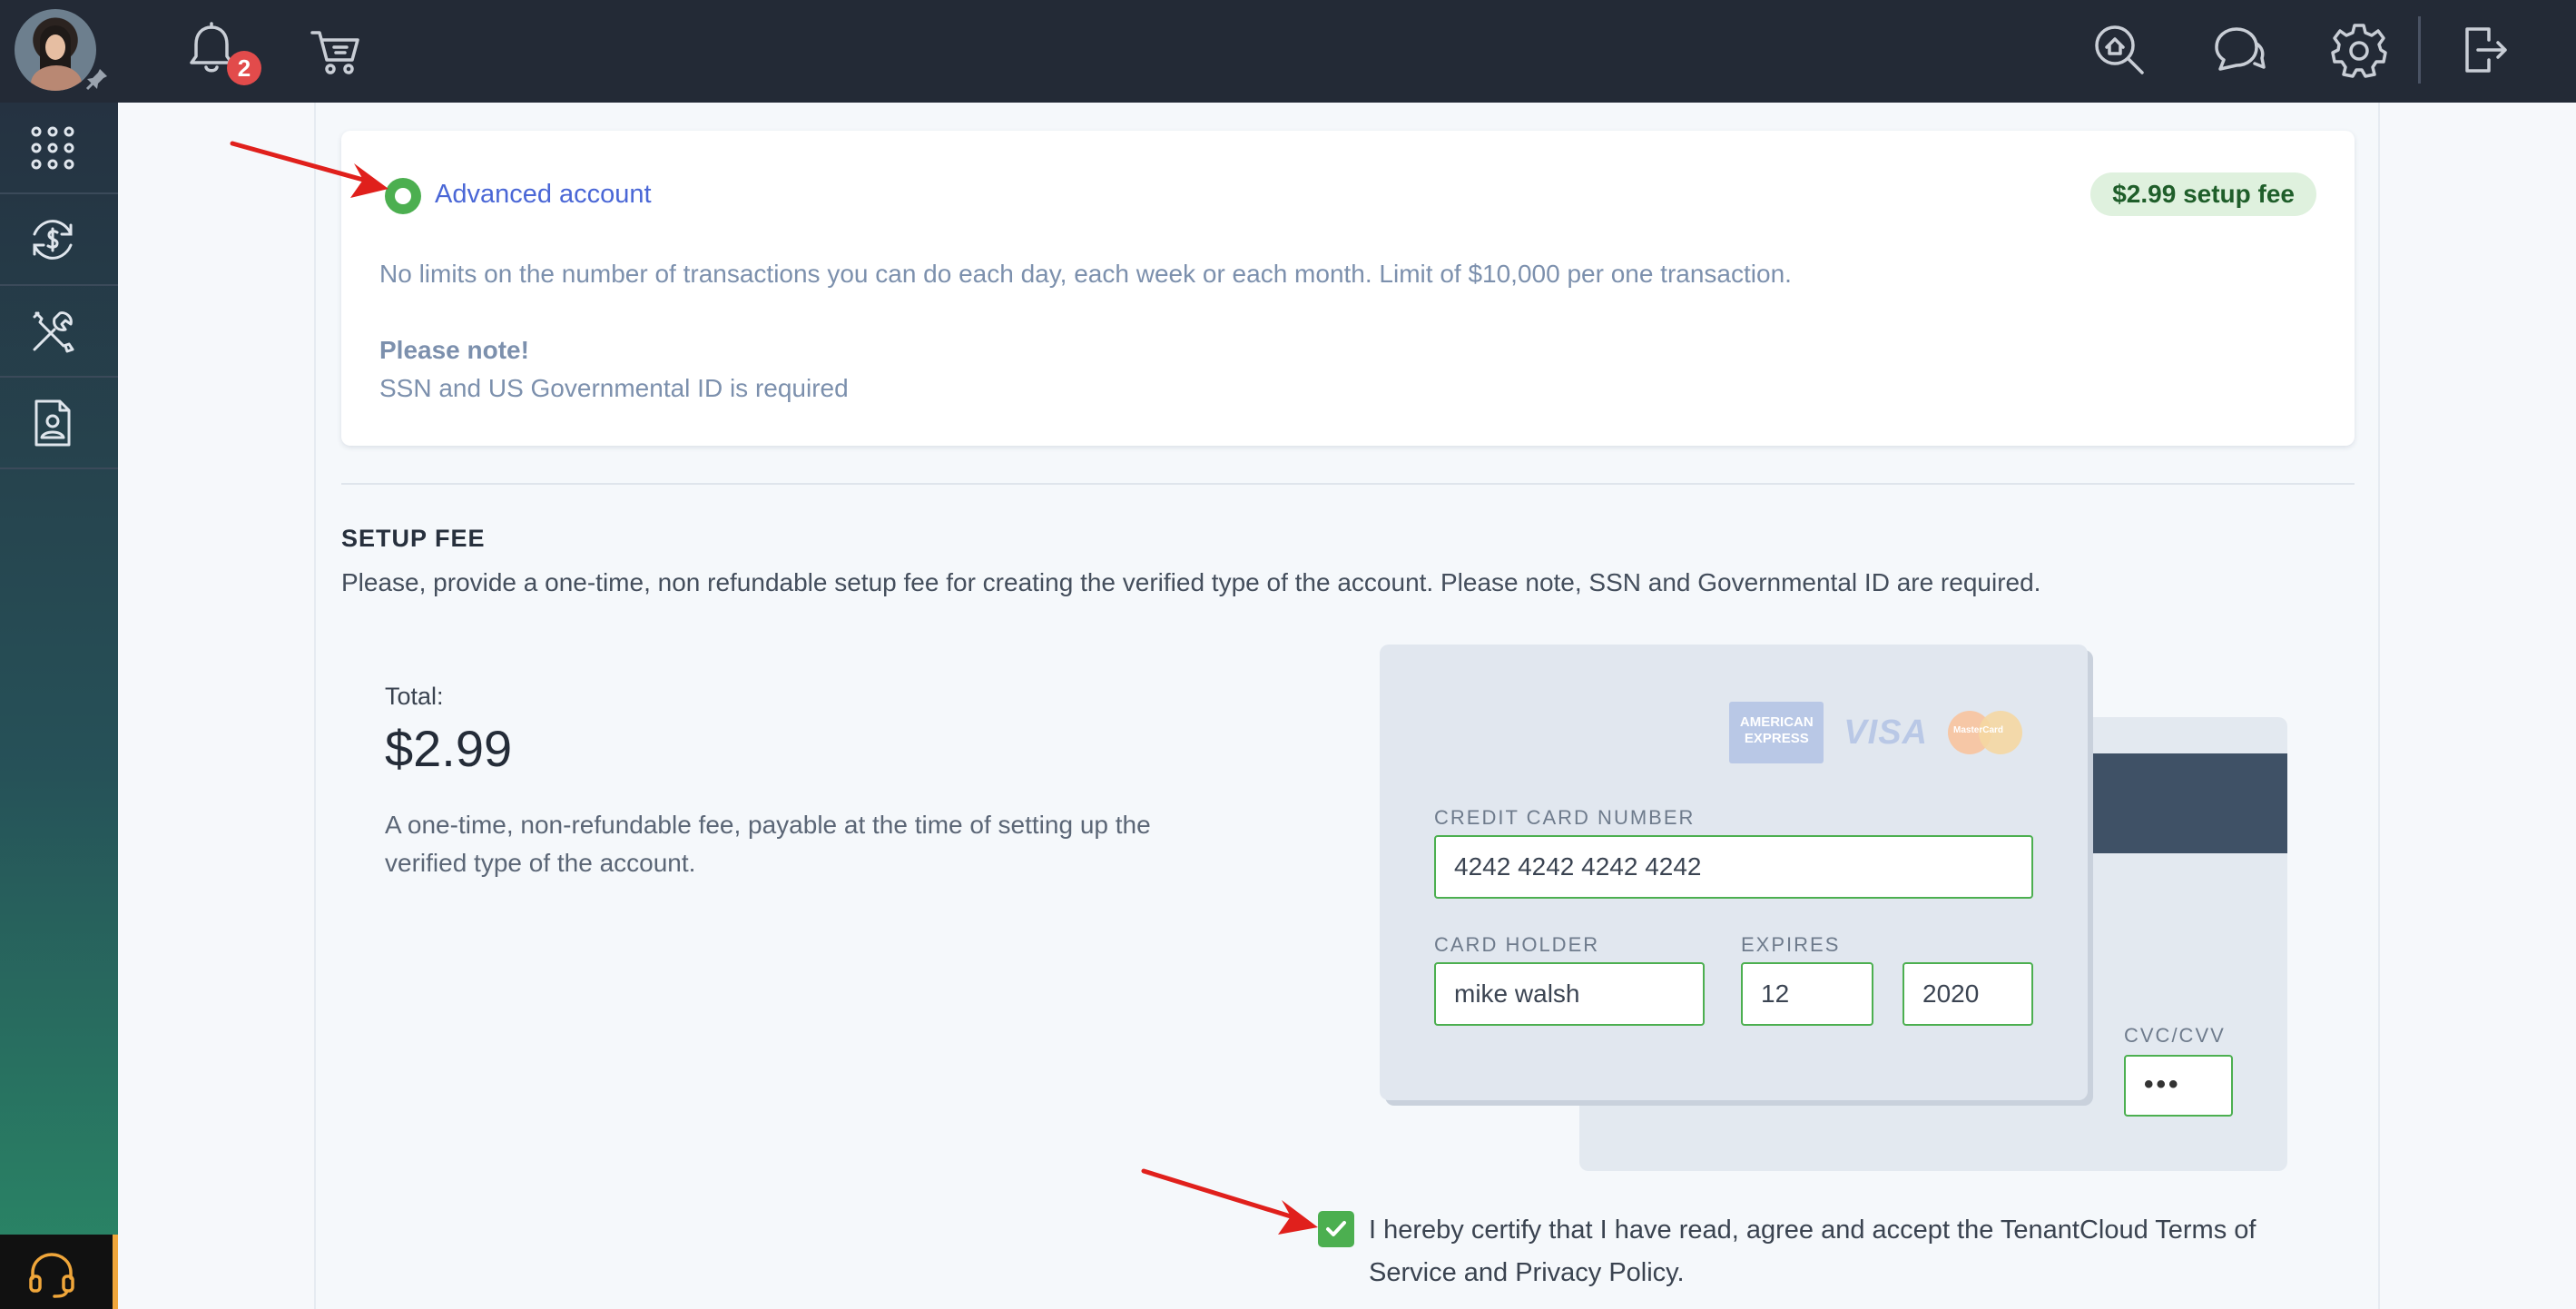 This screenshot has width=2576, height=1309. I want to click on terms-checkbox, so click(1336, 1229).